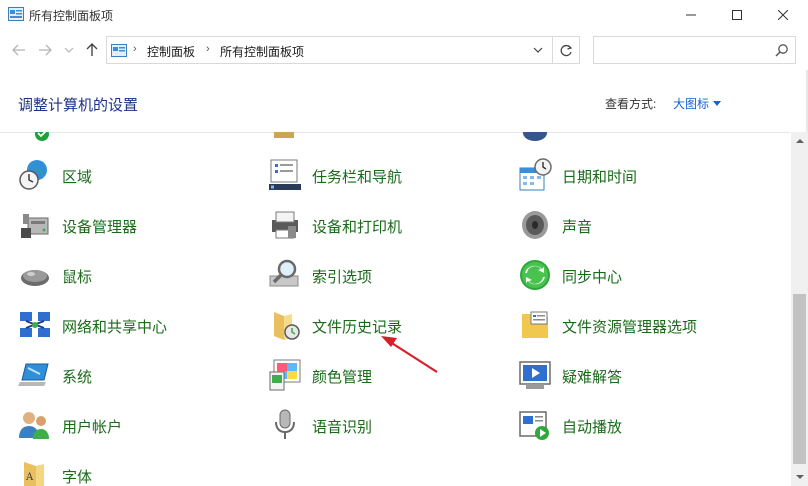 Image resolution: width=808 pixels, height=486 pixels. I want to click on search-input, so click(683, 50).